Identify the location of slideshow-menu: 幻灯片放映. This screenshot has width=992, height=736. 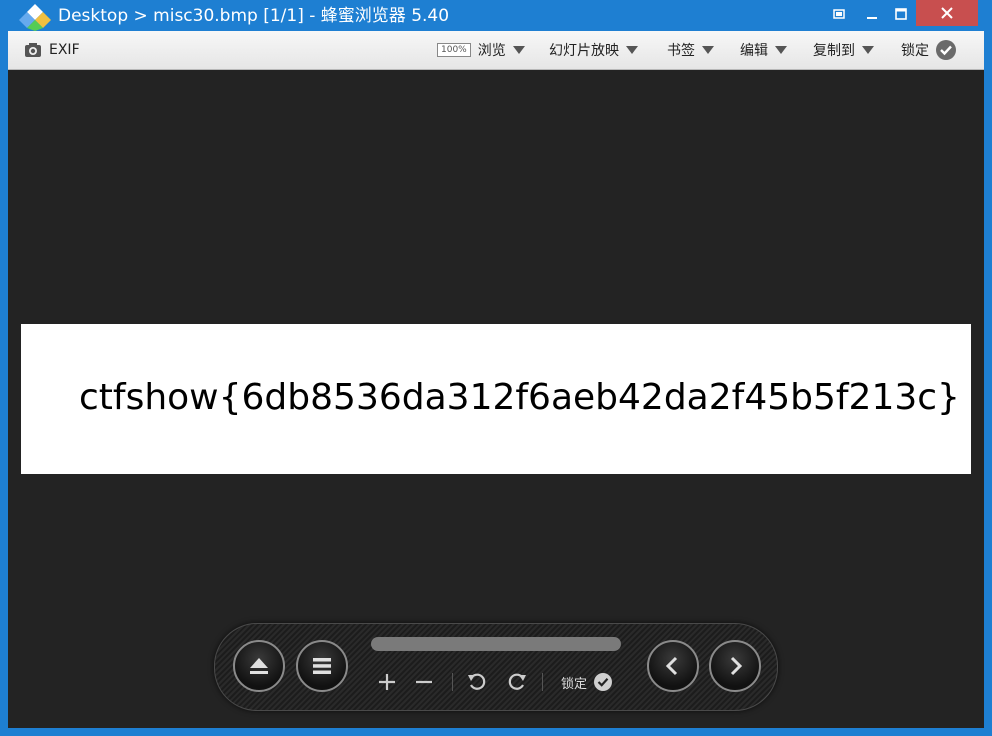
(593, 50).